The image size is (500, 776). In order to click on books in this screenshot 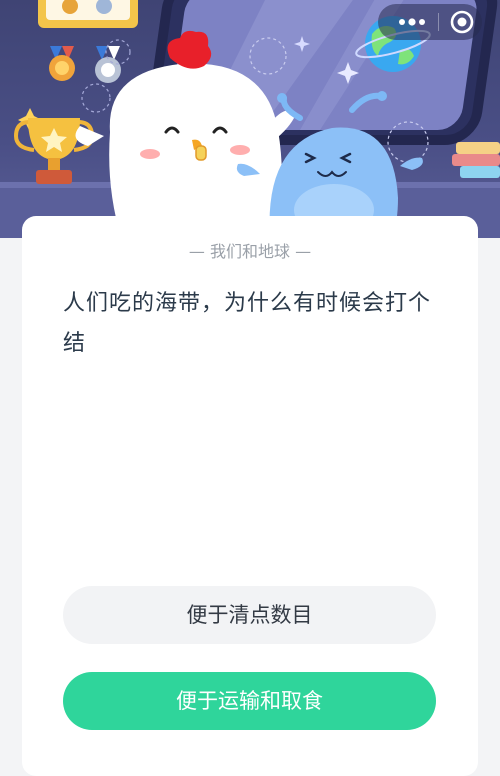, I will do `click(476, 160)`.